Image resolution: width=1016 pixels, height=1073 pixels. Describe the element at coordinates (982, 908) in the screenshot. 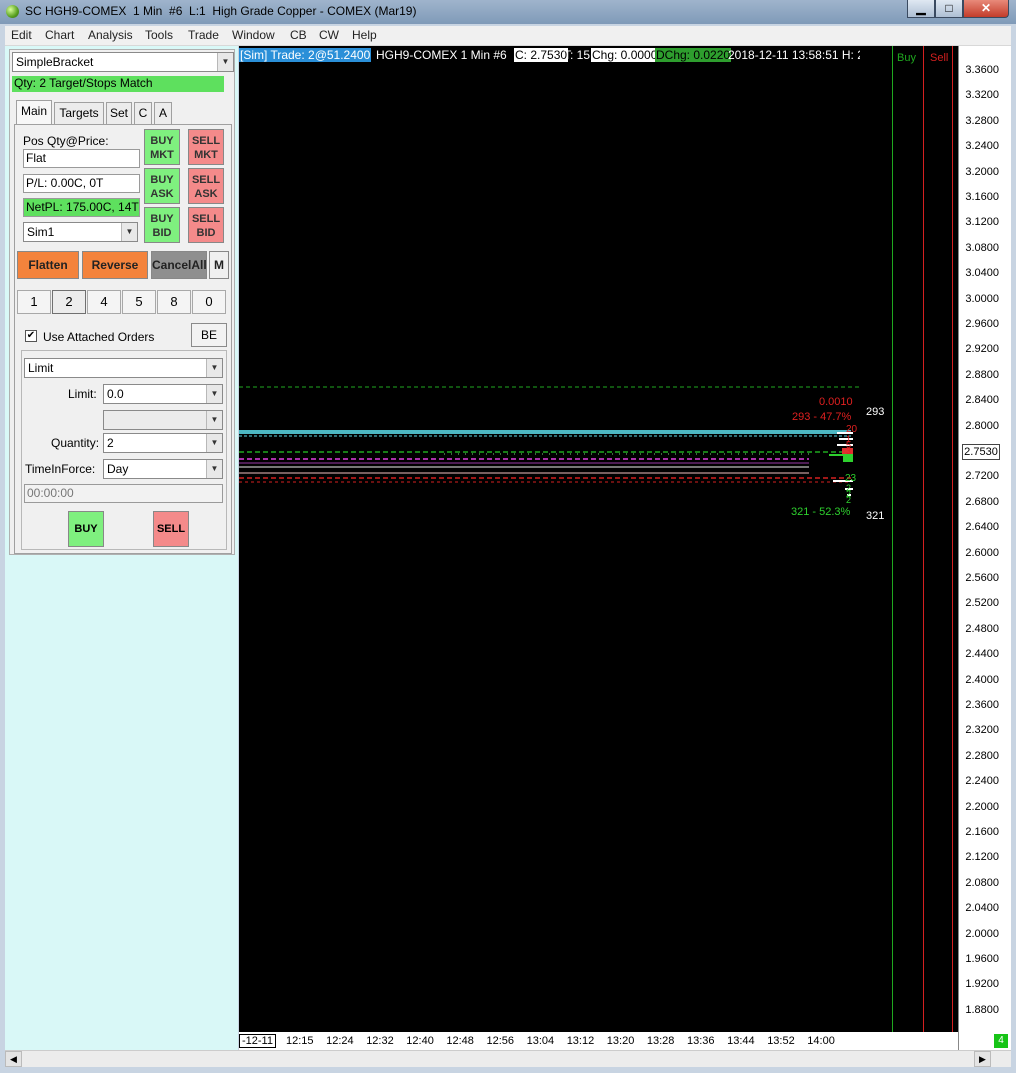

I see `price-tick-label: 2.0400` at that location.